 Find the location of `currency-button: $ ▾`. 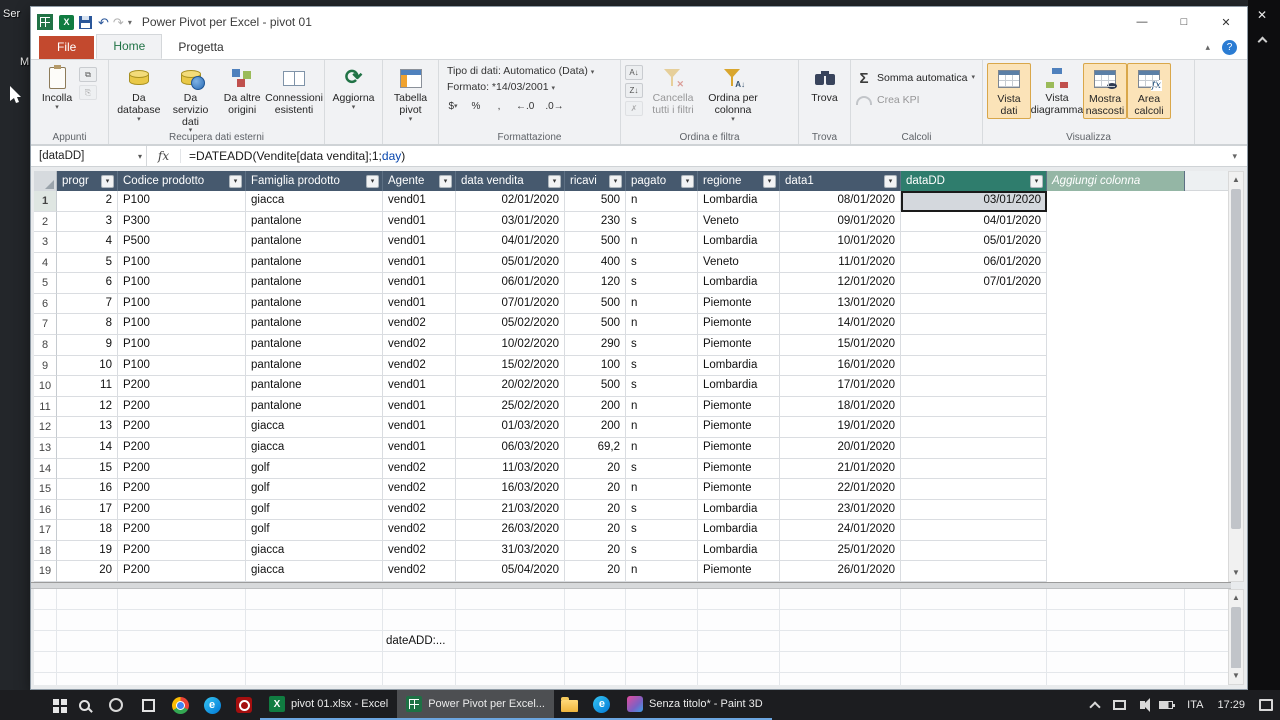

currency-button: $ ▾ is located at coordinates (453, 106).